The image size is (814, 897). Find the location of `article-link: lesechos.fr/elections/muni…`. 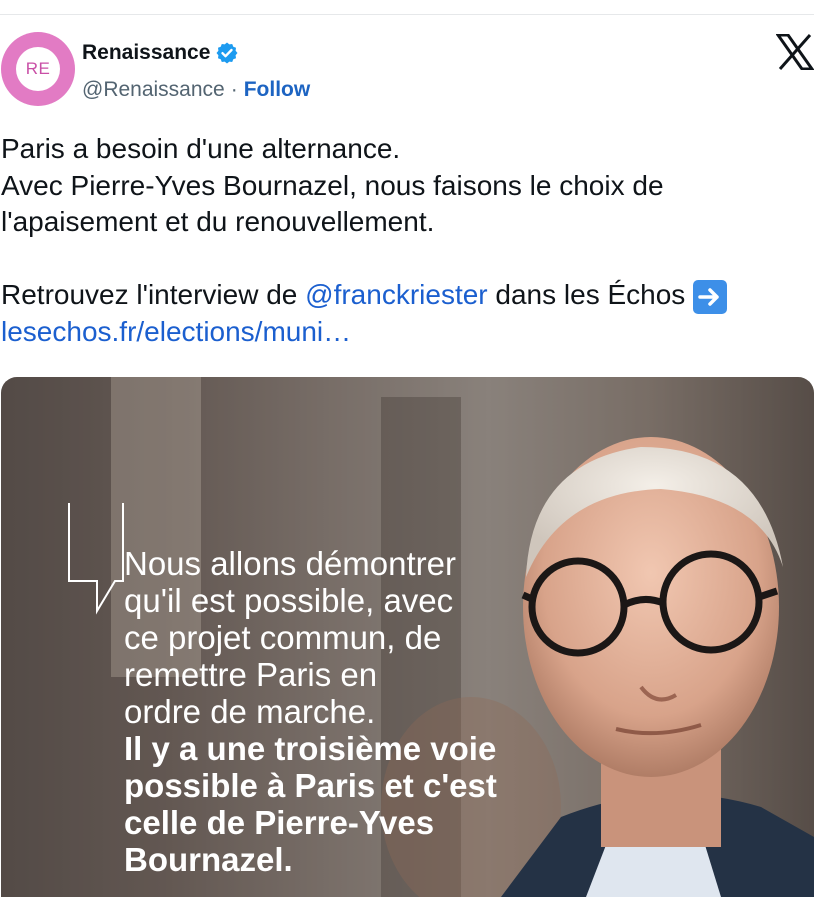

article-link: lesechos.fr/elections/muni… is located at coordinates (176, 331).